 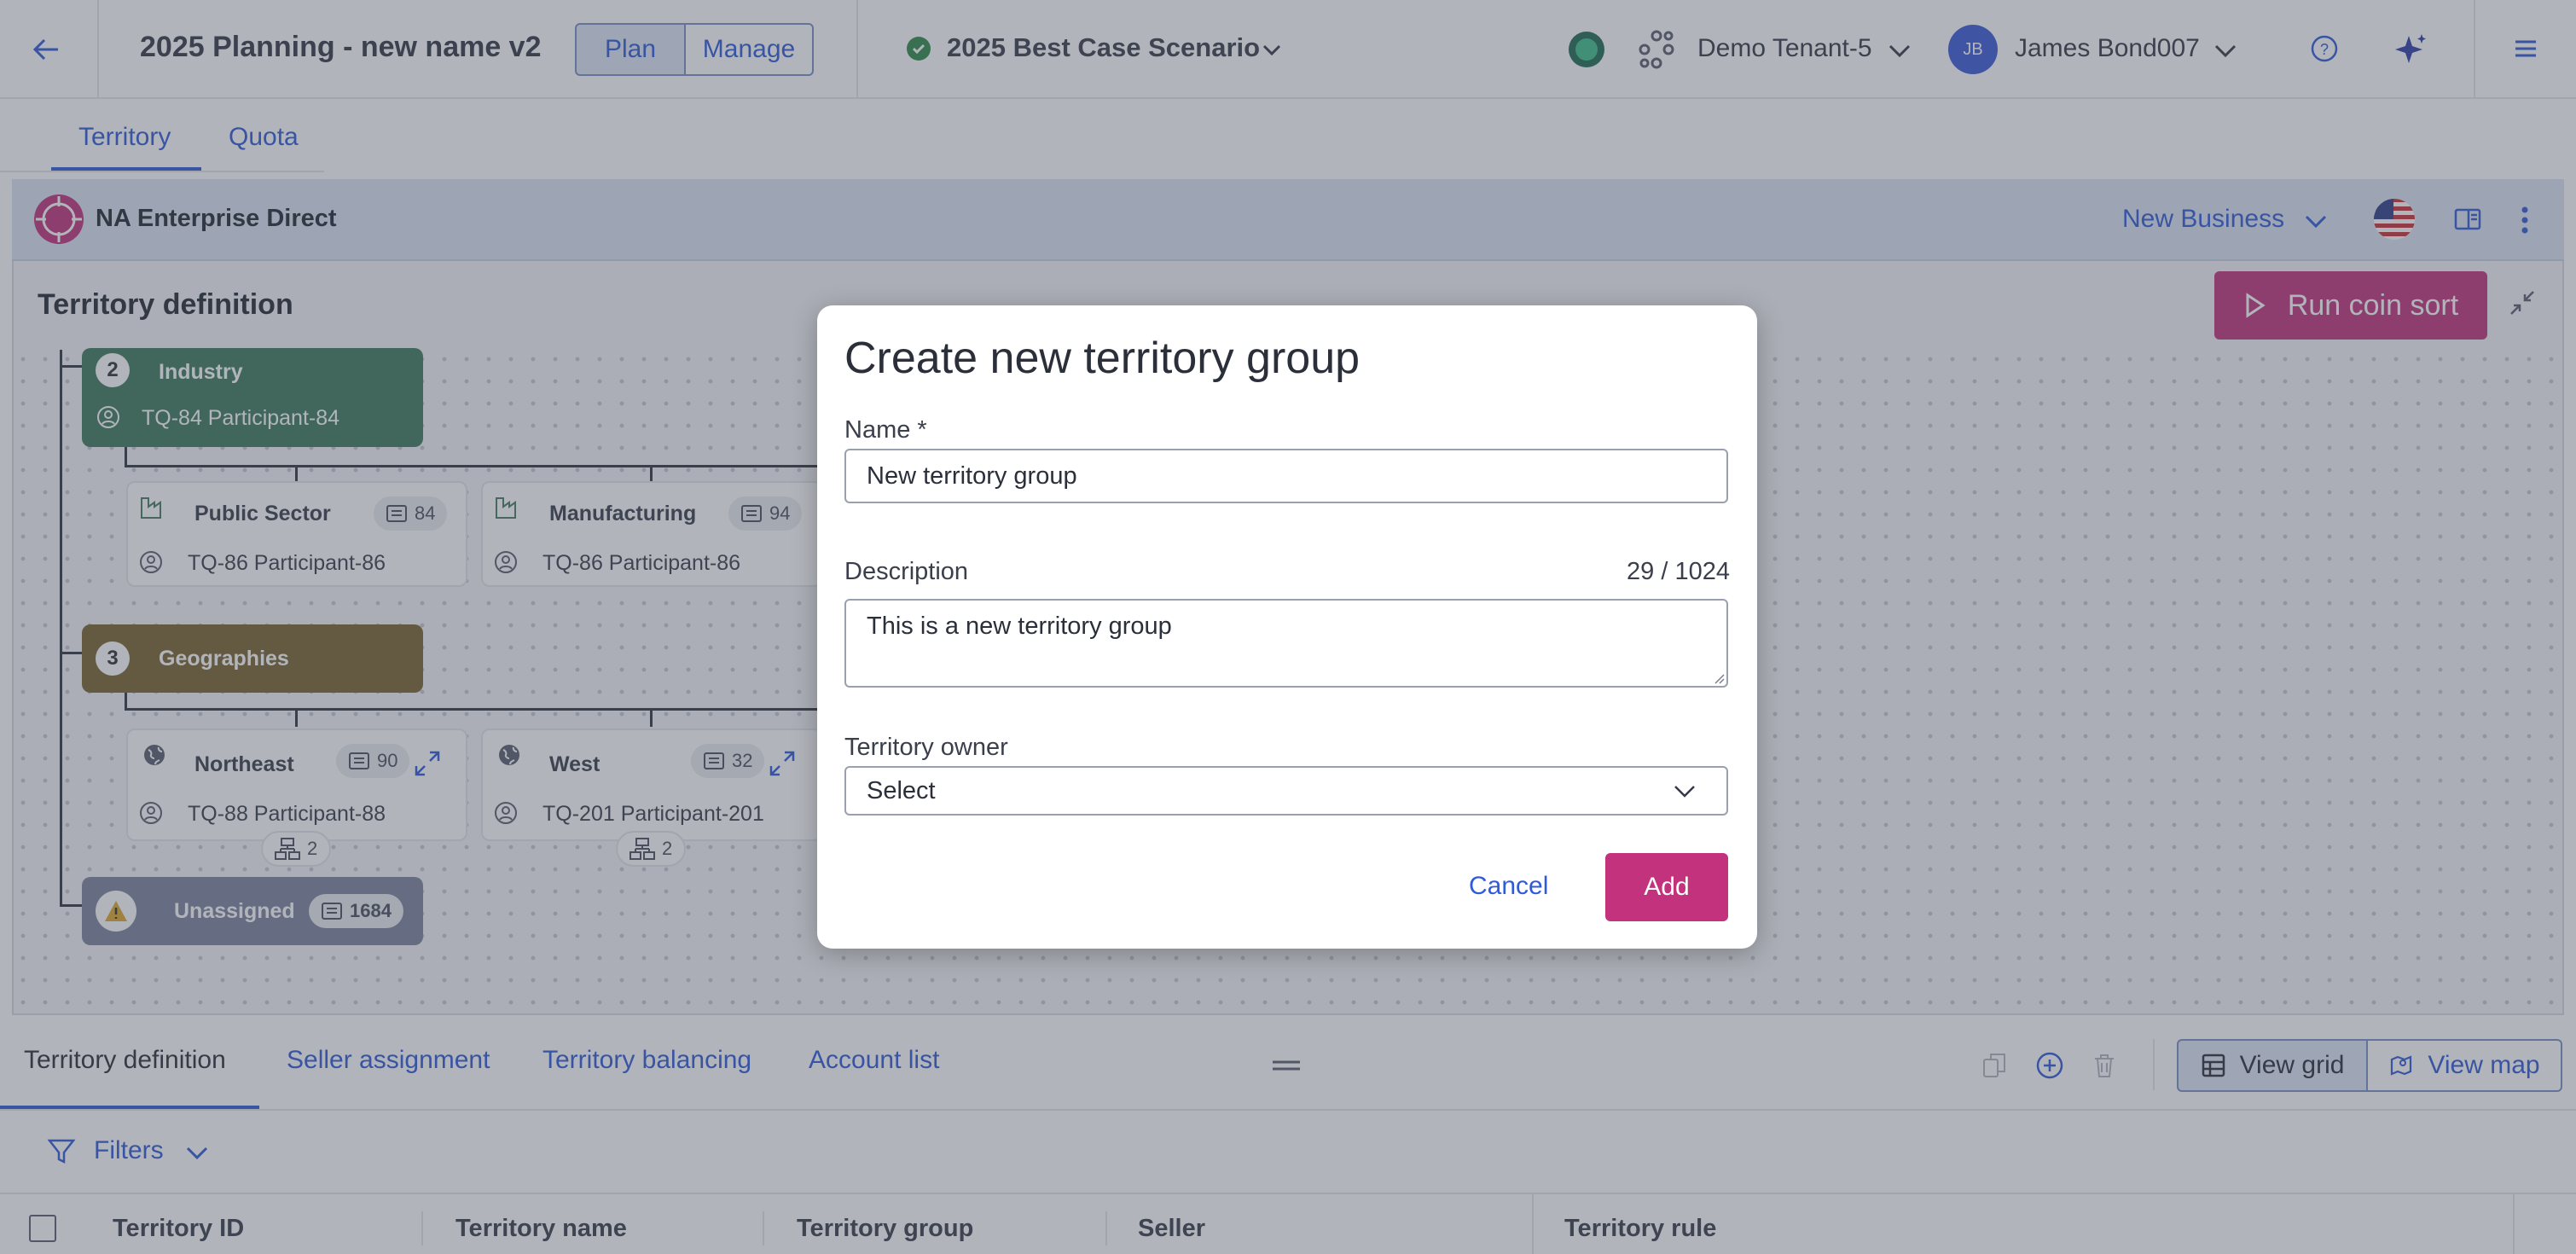 What do you see at coordinates (1684, 791) in the screenshot?
I see `owner-chevron-icon` at bounding box center [1684, 791].